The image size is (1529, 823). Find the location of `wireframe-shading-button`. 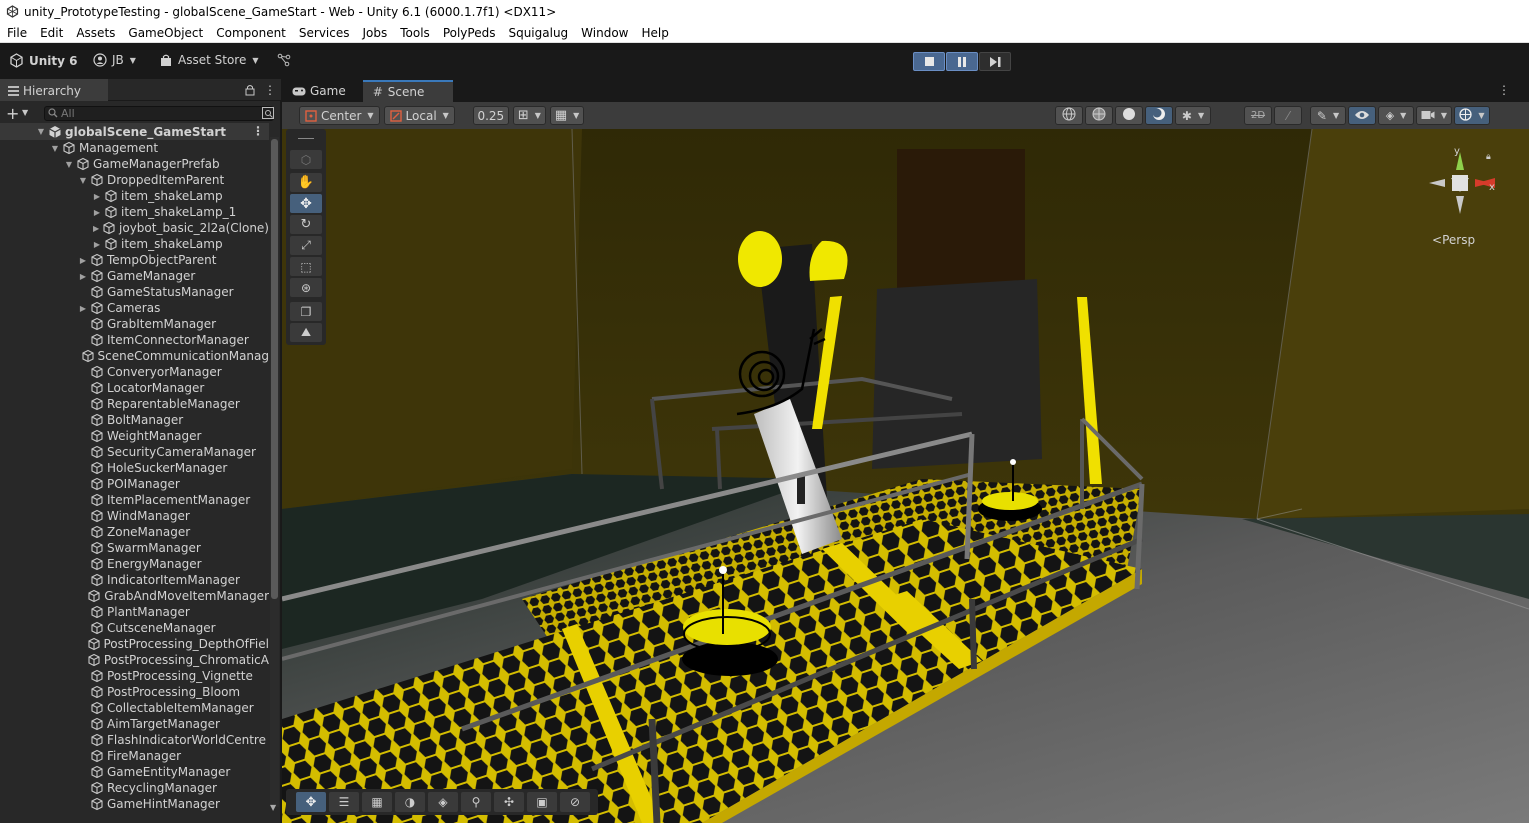

wireframe-shading-button is located at coordinates (1069, 115).